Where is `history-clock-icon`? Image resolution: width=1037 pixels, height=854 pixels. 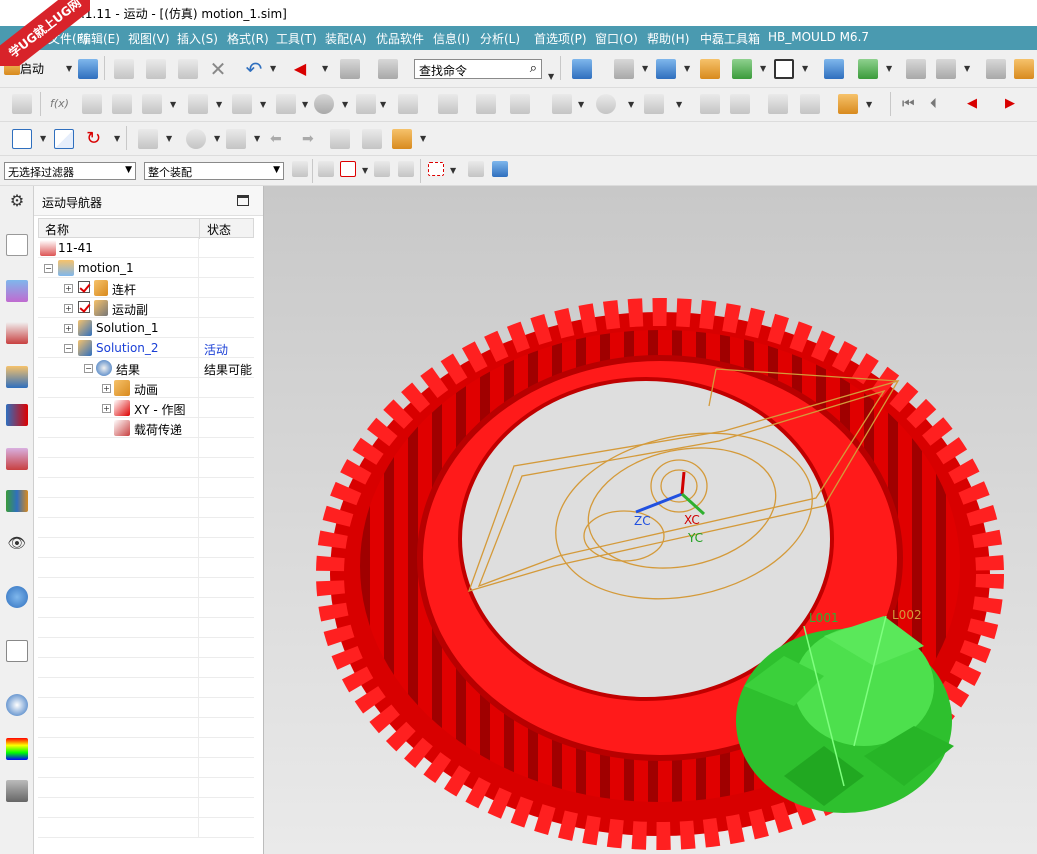
history-clock-icon is located at coordinates (17, 705).